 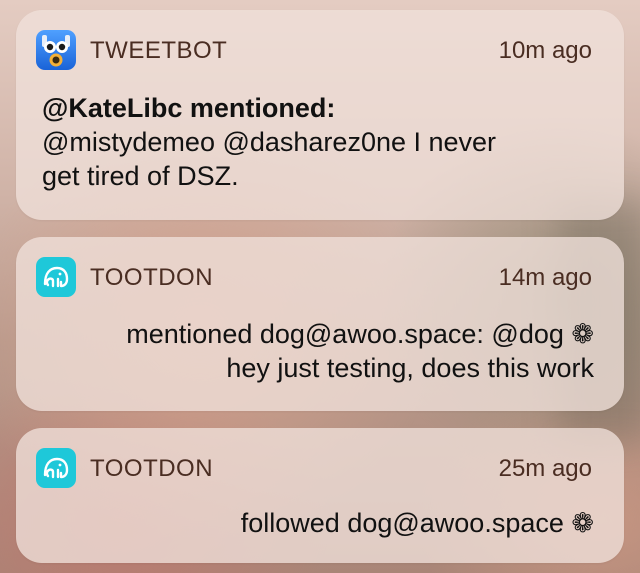 I want to click on timestamp: 14m ago, so click(x=545, y=277).